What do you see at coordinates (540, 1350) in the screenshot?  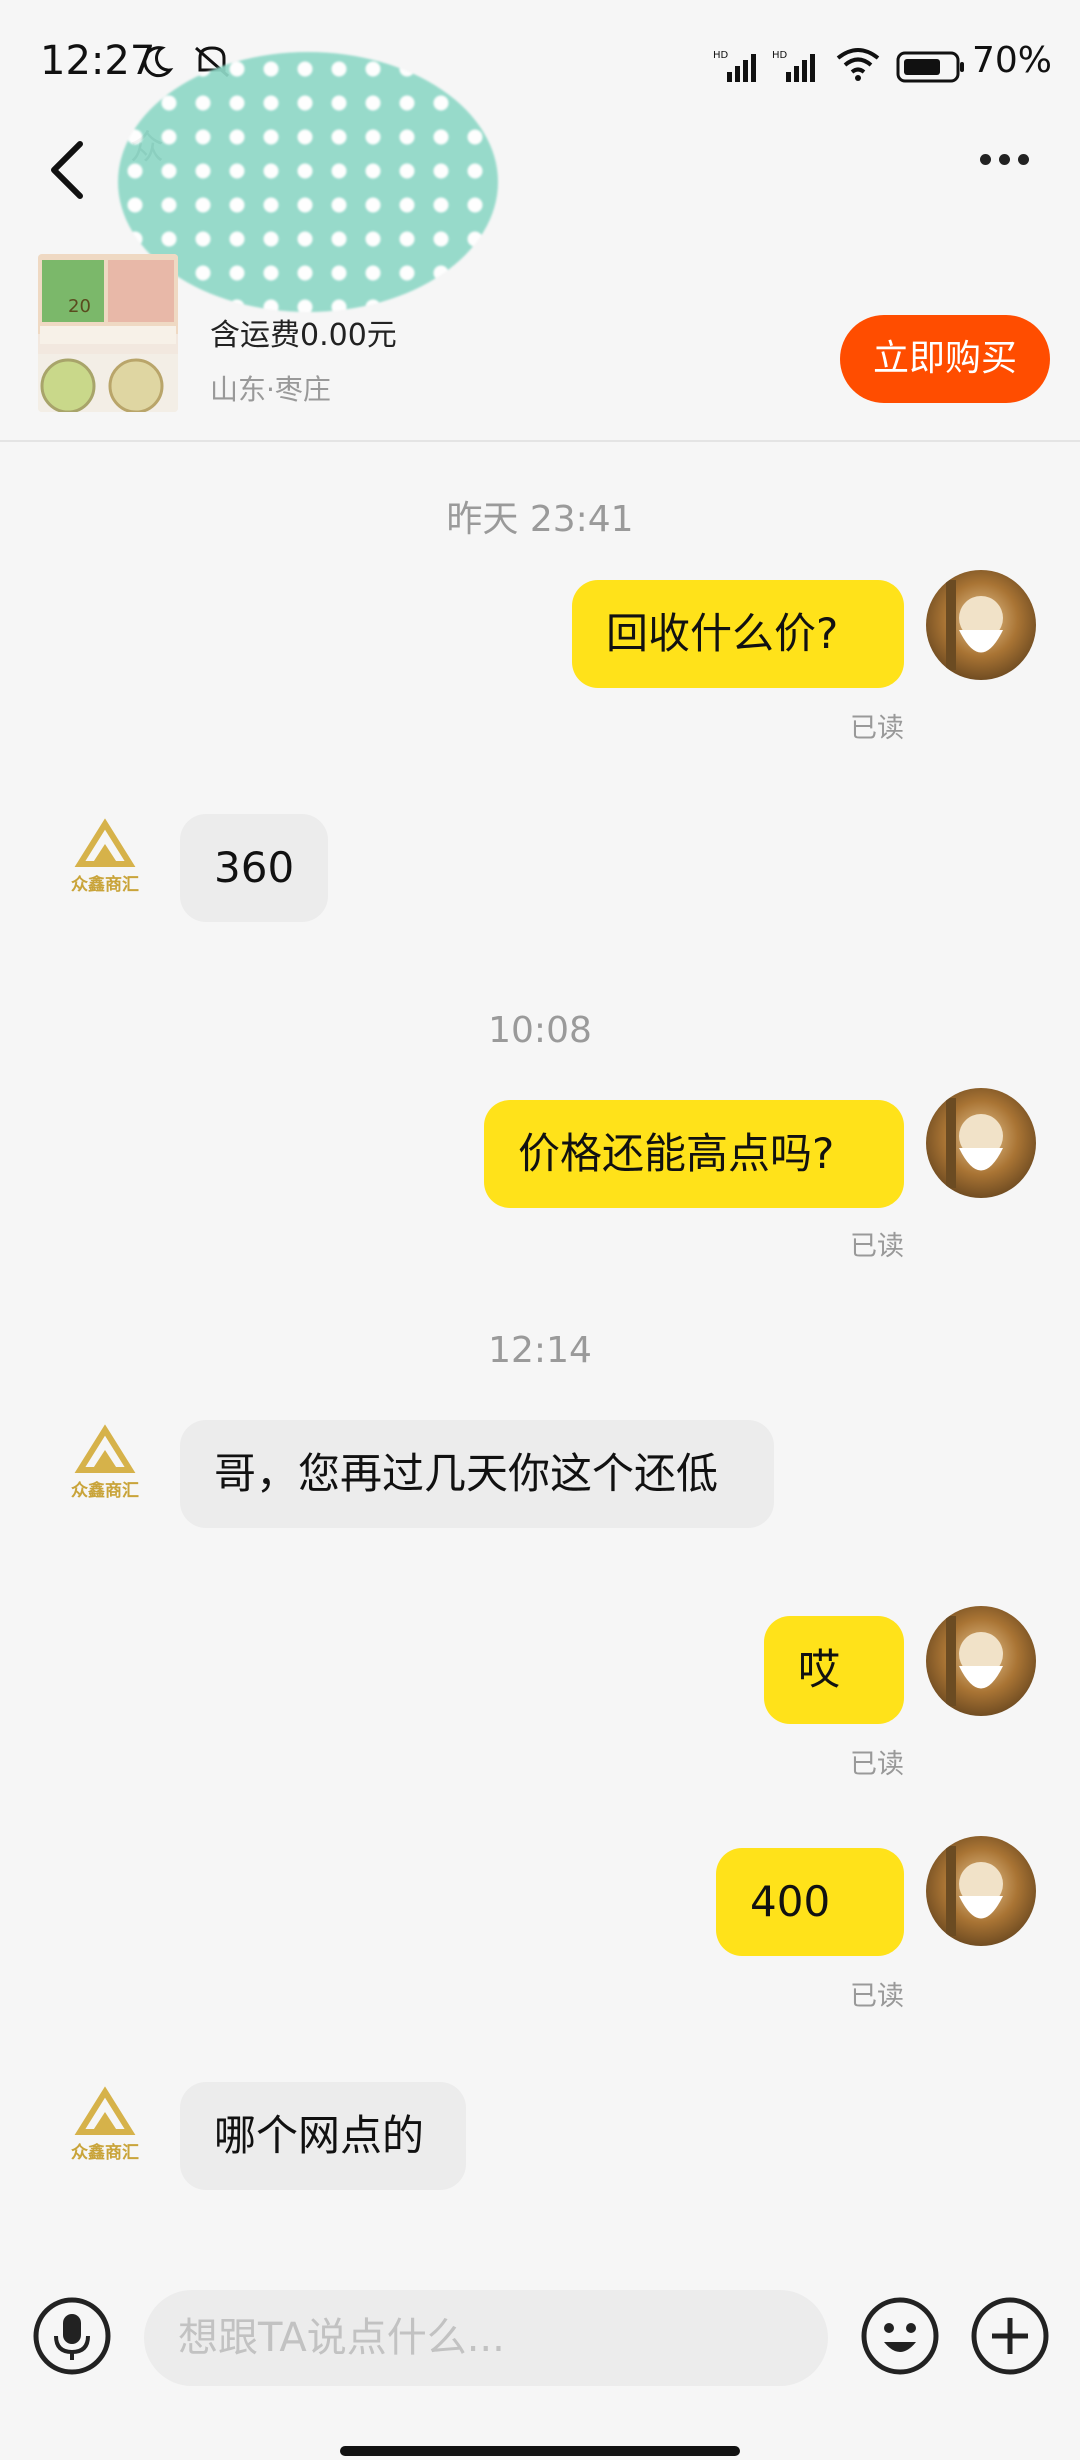 I see `message-timestamp: 12:14` at bounding box center [540, 1350].